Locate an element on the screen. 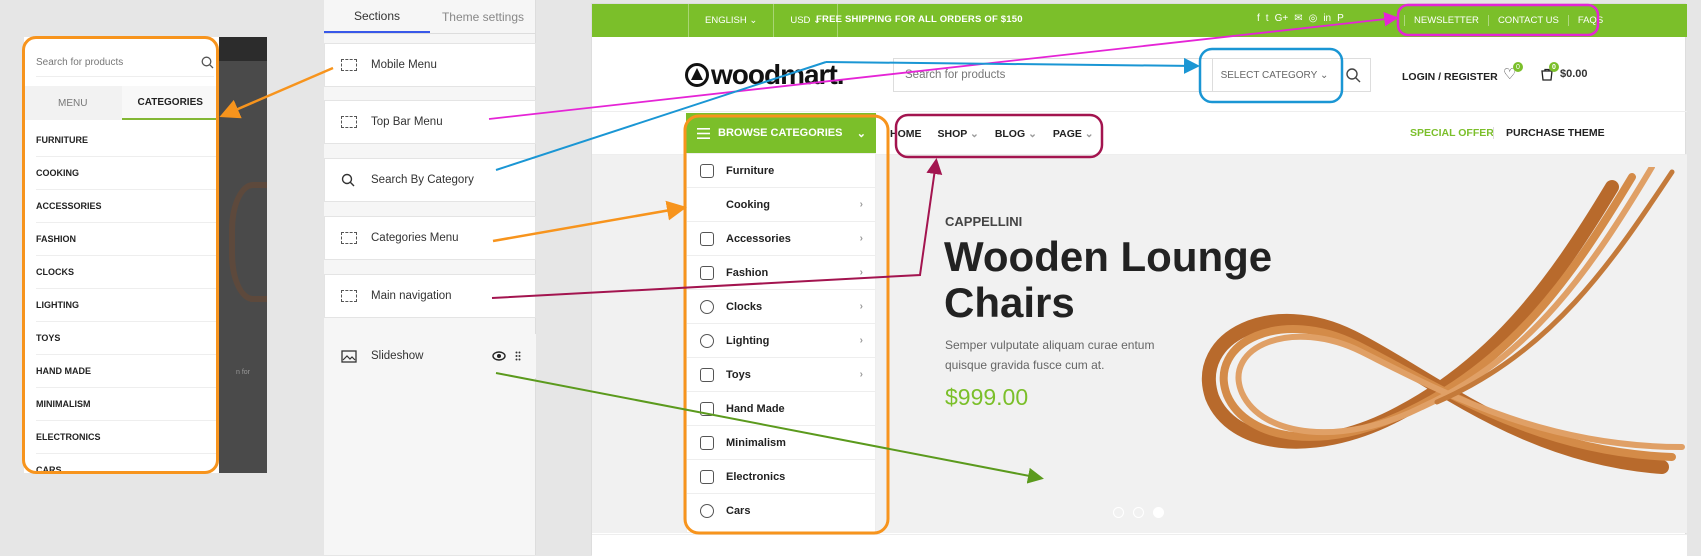 The height and width of the screenshot is (556, 1701). language-label: ENGLISH is located at coordinates (726, 20).